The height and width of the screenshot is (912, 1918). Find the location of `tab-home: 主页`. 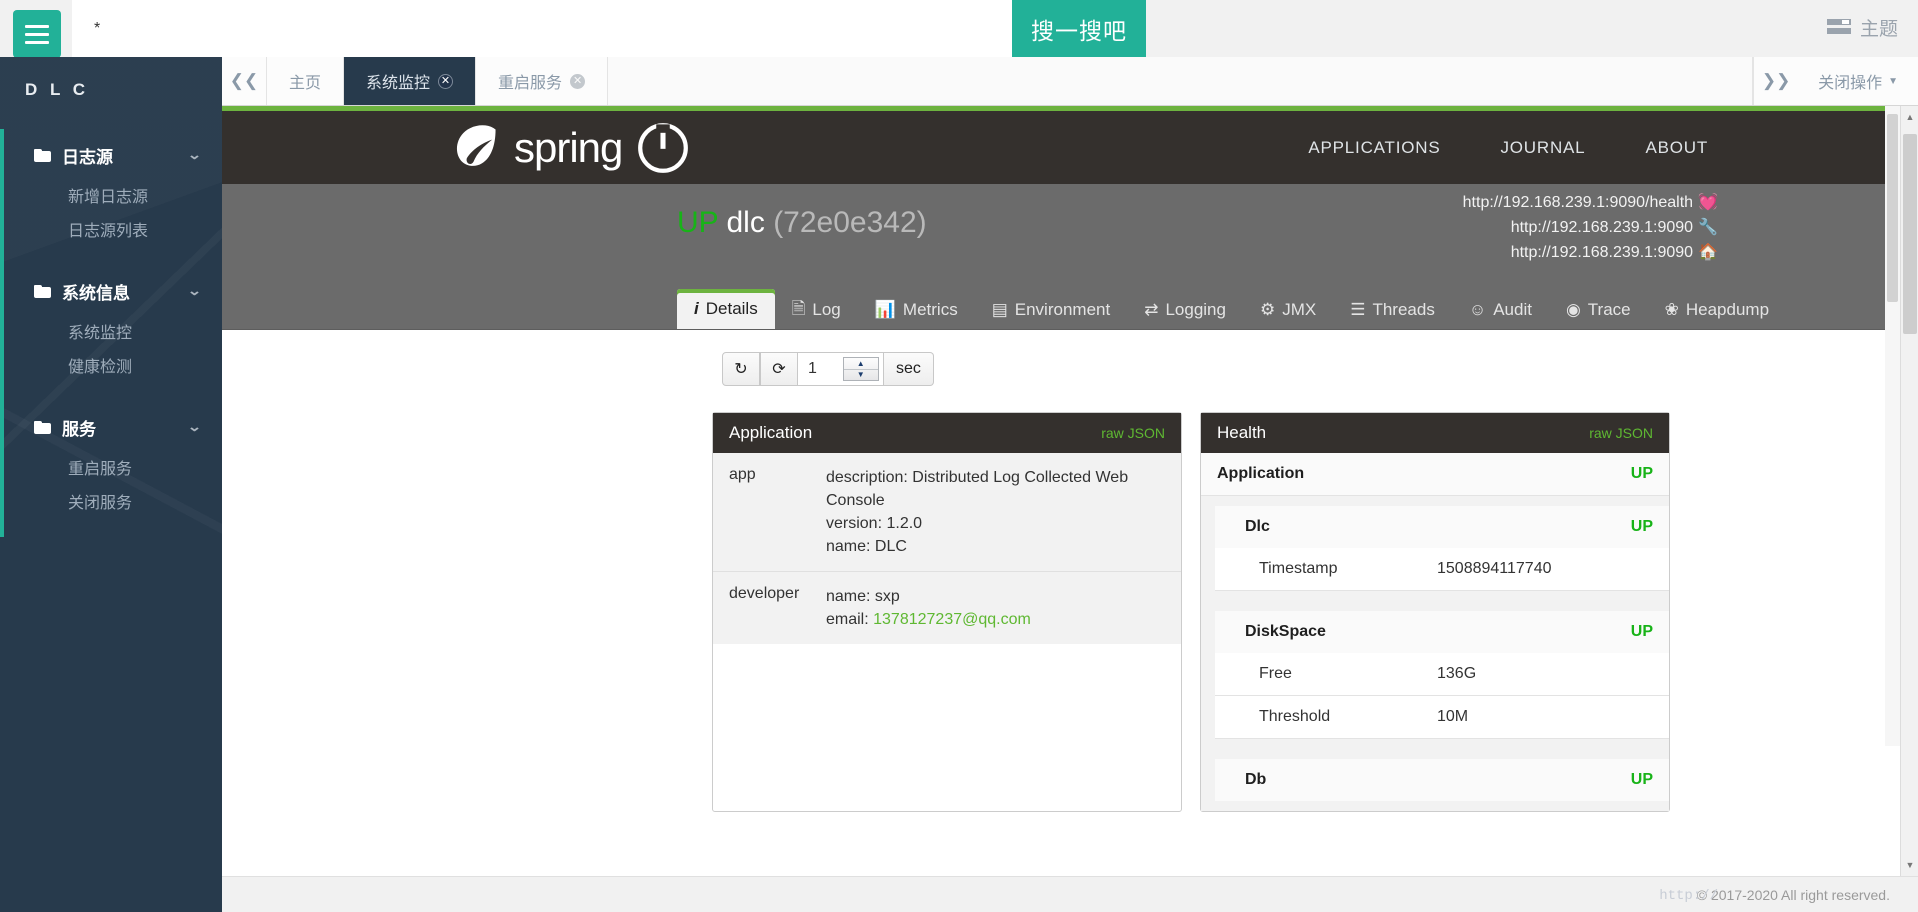

tab-home: 主页 is located at coordinates (306, 81).